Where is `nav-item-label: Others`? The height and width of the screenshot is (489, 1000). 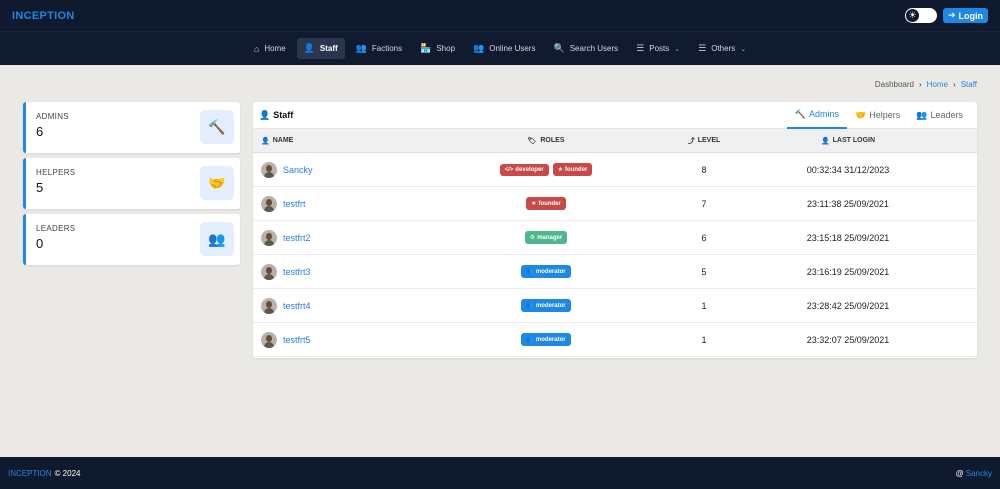
nav-item-label: Others is located at coordinates (723, 48).